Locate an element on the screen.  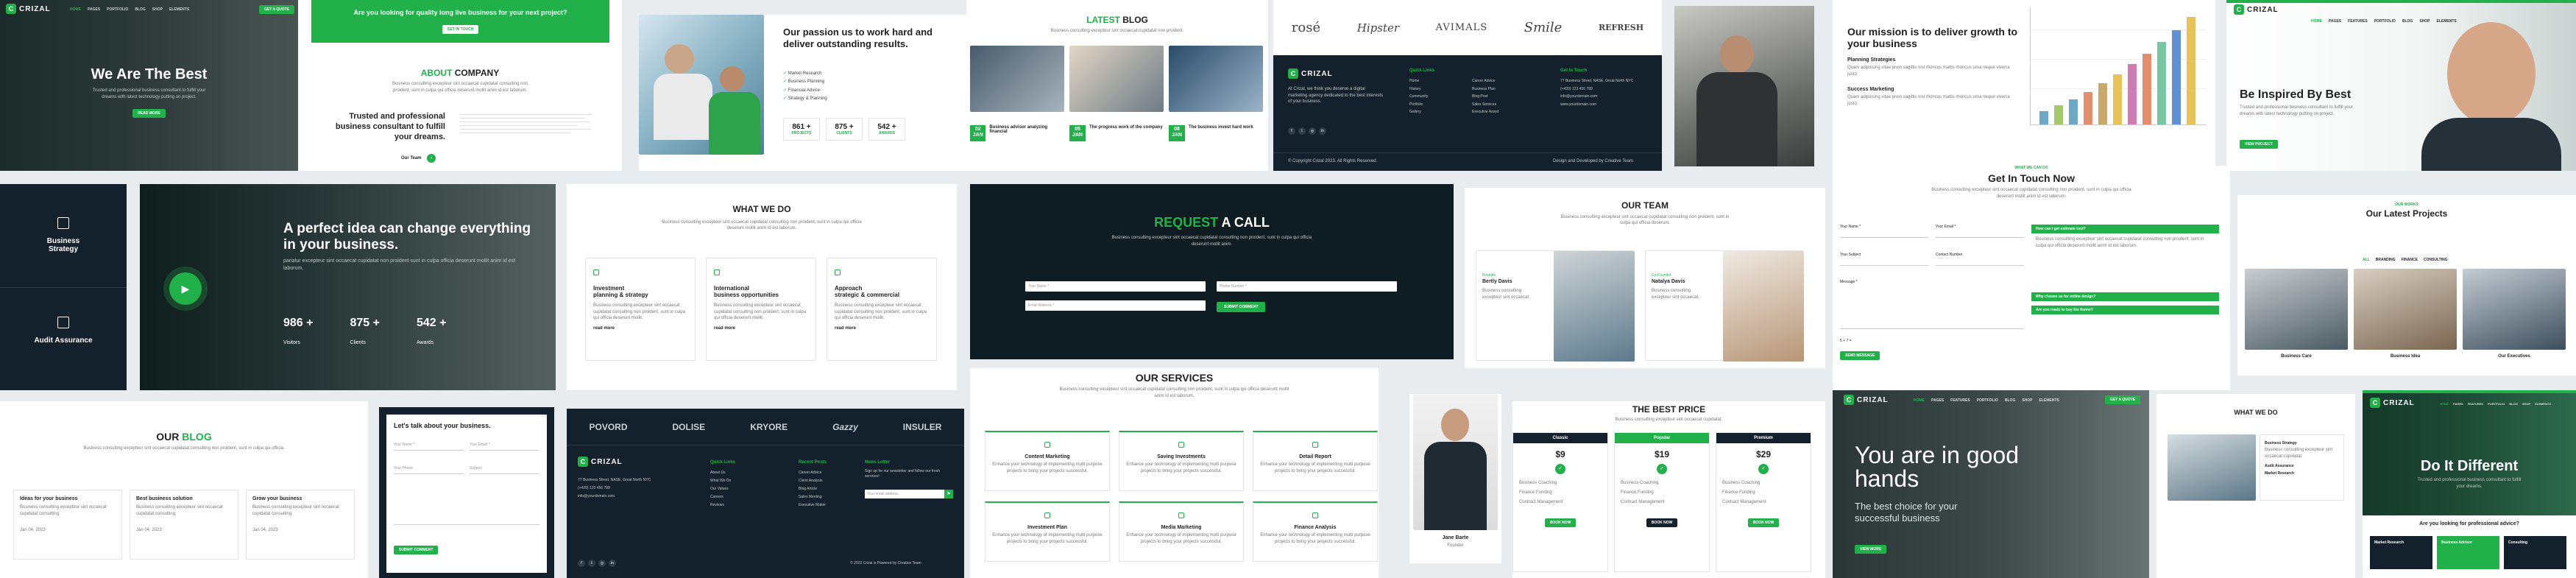
faq-item: Why choose us for online design? is located at coordinates (2125, 296).